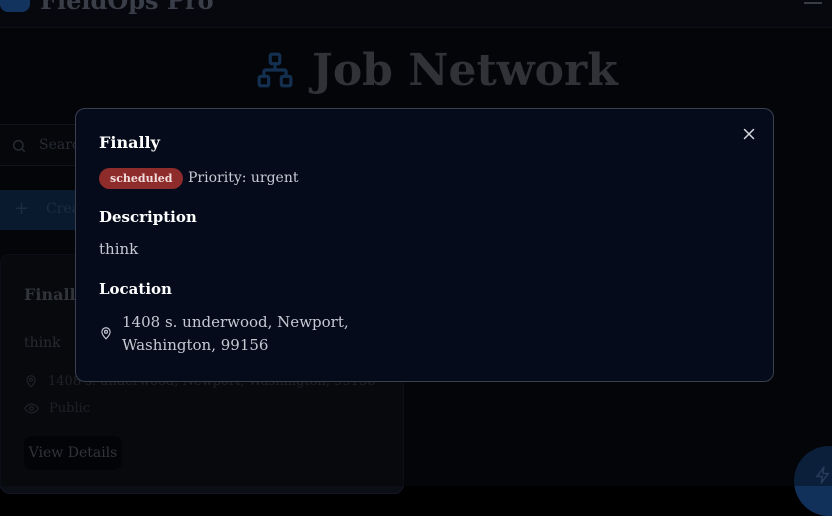  Describe the element at coordinates (243, 178) in the screenshot. I see `priority-label: Priority: urgent` at that location.